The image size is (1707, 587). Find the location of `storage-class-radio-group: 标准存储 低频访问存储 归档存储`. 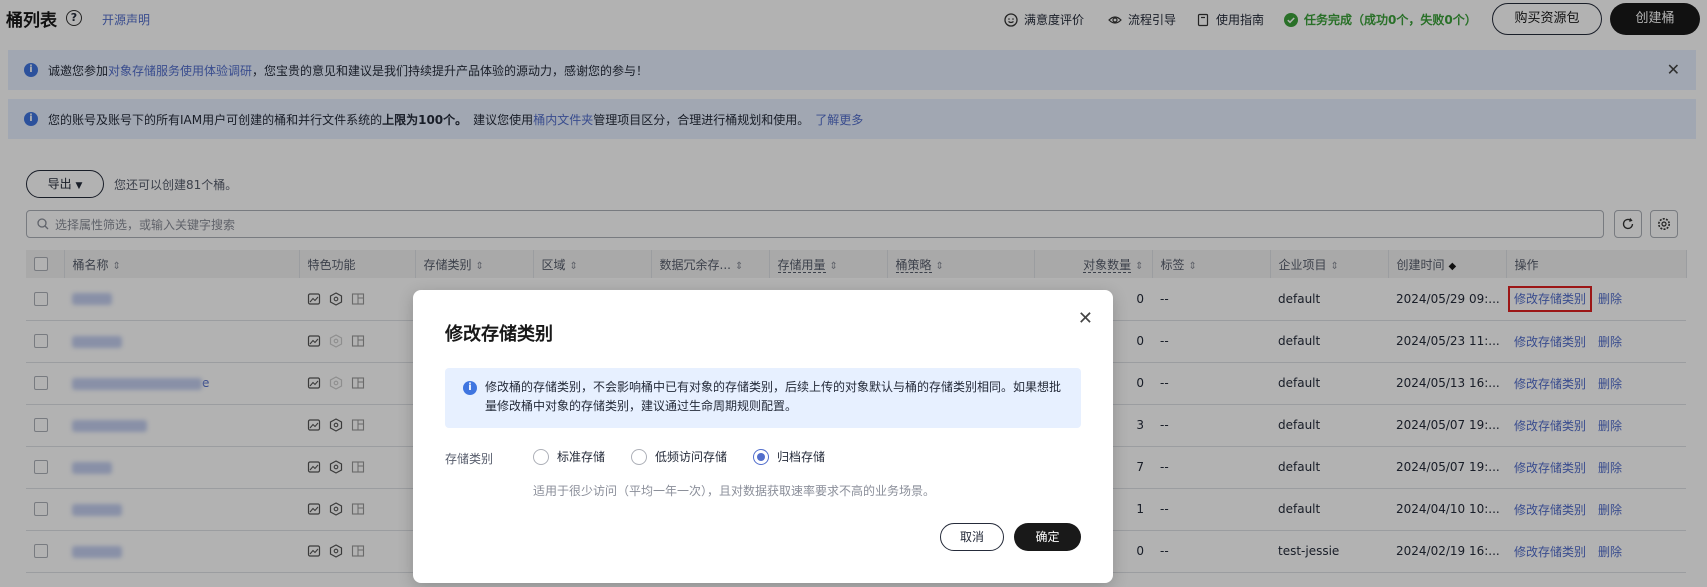

storage-class-radio-group: 标准存储 低频访问存储 归档存储 is located at coordinates (679, 456).